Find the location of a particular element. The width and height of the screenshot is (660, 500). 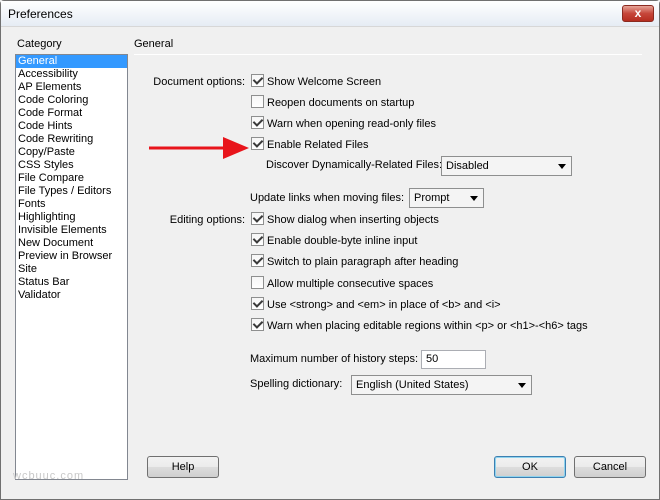

show-welcome-checkbox is located at coordinates (257, 80).